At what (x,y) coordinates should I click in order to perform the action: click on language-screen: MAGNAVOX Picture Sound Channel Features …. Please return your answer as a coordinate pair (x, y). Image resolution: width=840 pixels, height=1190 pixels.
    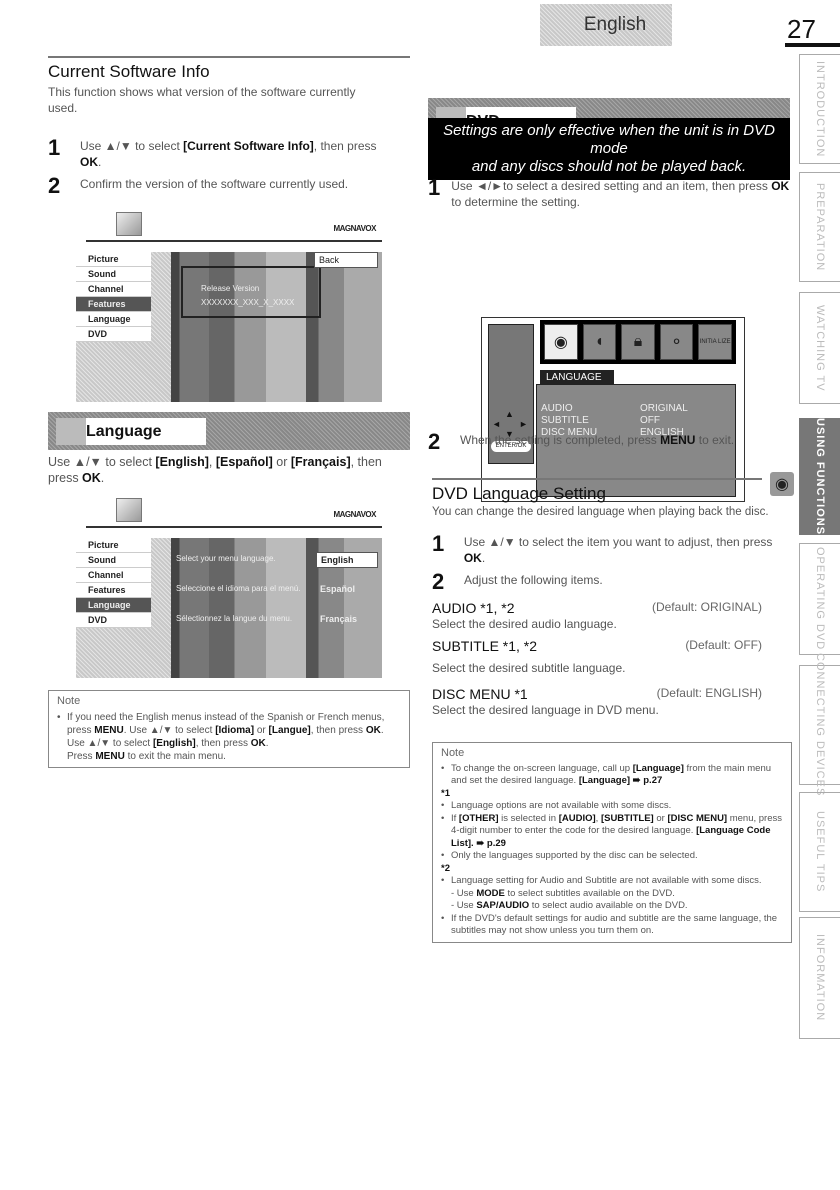
    Looking at the image, I should click on (229, 588).